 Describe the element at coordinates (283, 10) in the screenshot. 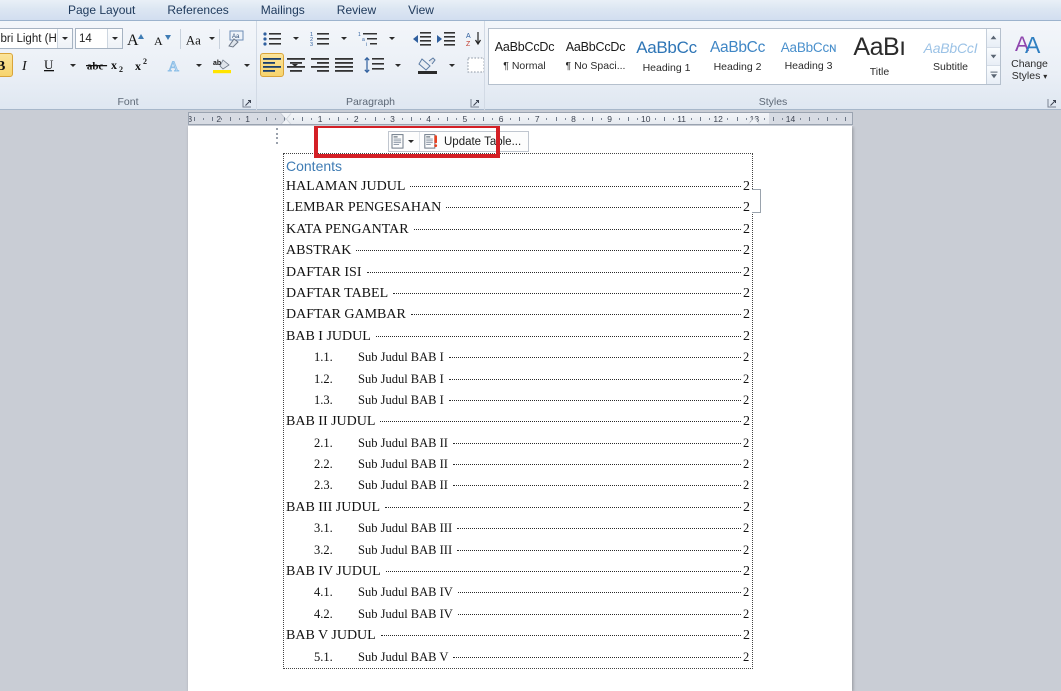

I see `tab-mailings: Mailings` at that location.